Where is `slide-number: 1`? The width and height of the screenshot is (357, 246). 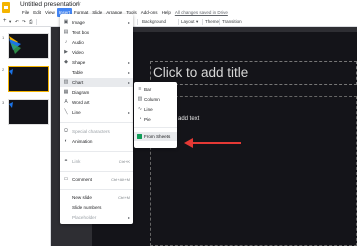 slide-number: 1 is located at coordinates (3, 37).